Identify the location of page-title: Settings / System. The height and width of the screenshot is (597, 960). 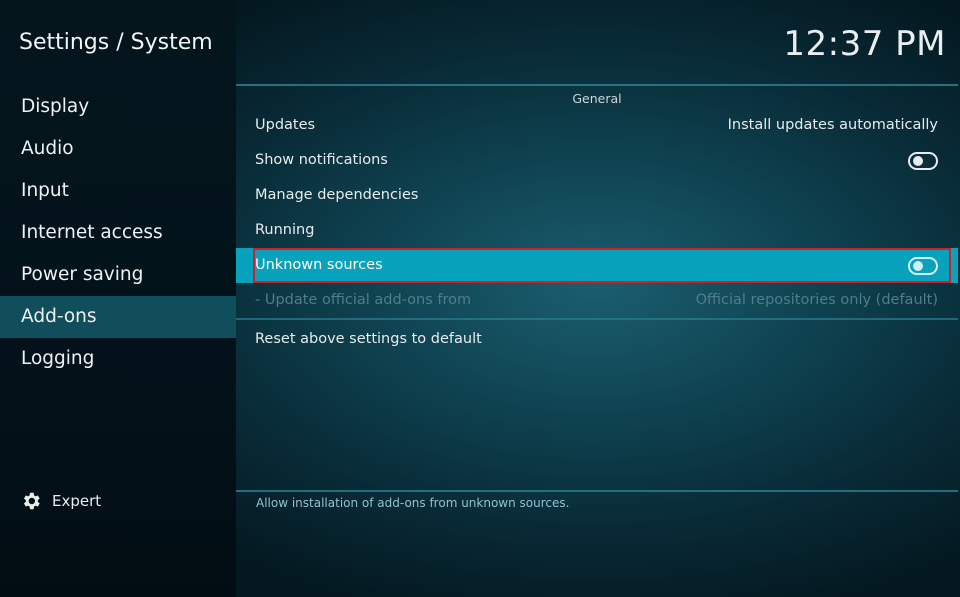
(116, 42).